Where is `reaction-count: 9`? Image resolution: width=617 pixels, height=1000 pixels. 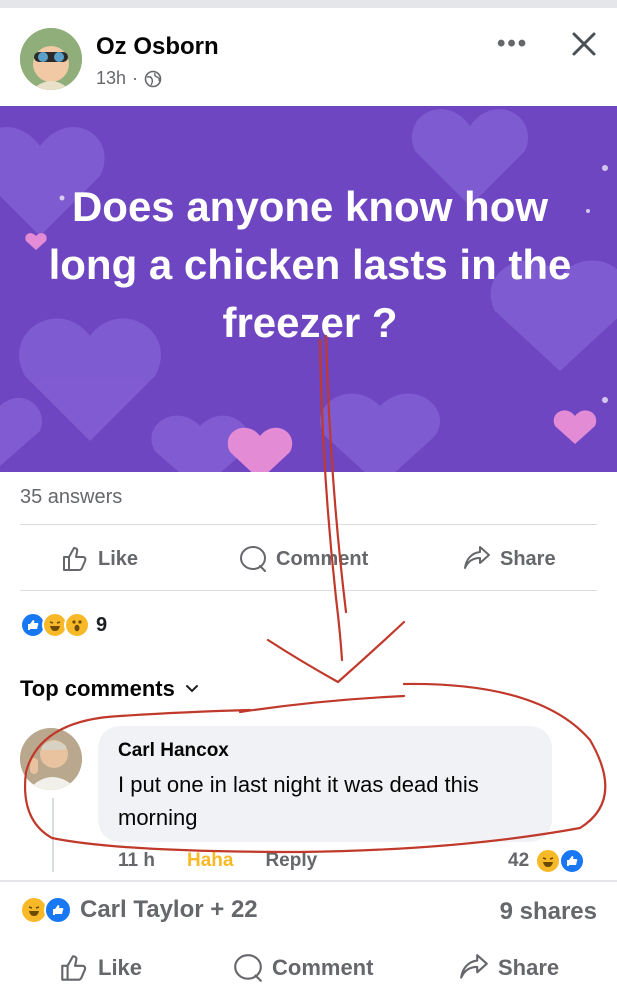 reaction-count: 9 is located at coordinates (102, 624).